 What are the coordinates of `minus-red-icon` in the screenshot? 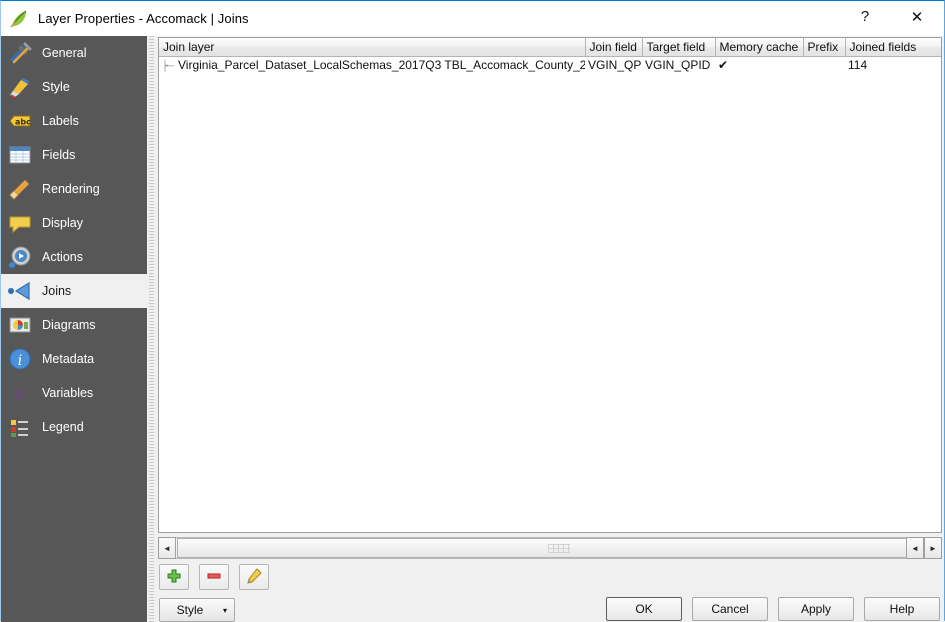 It's located at (214, 577).